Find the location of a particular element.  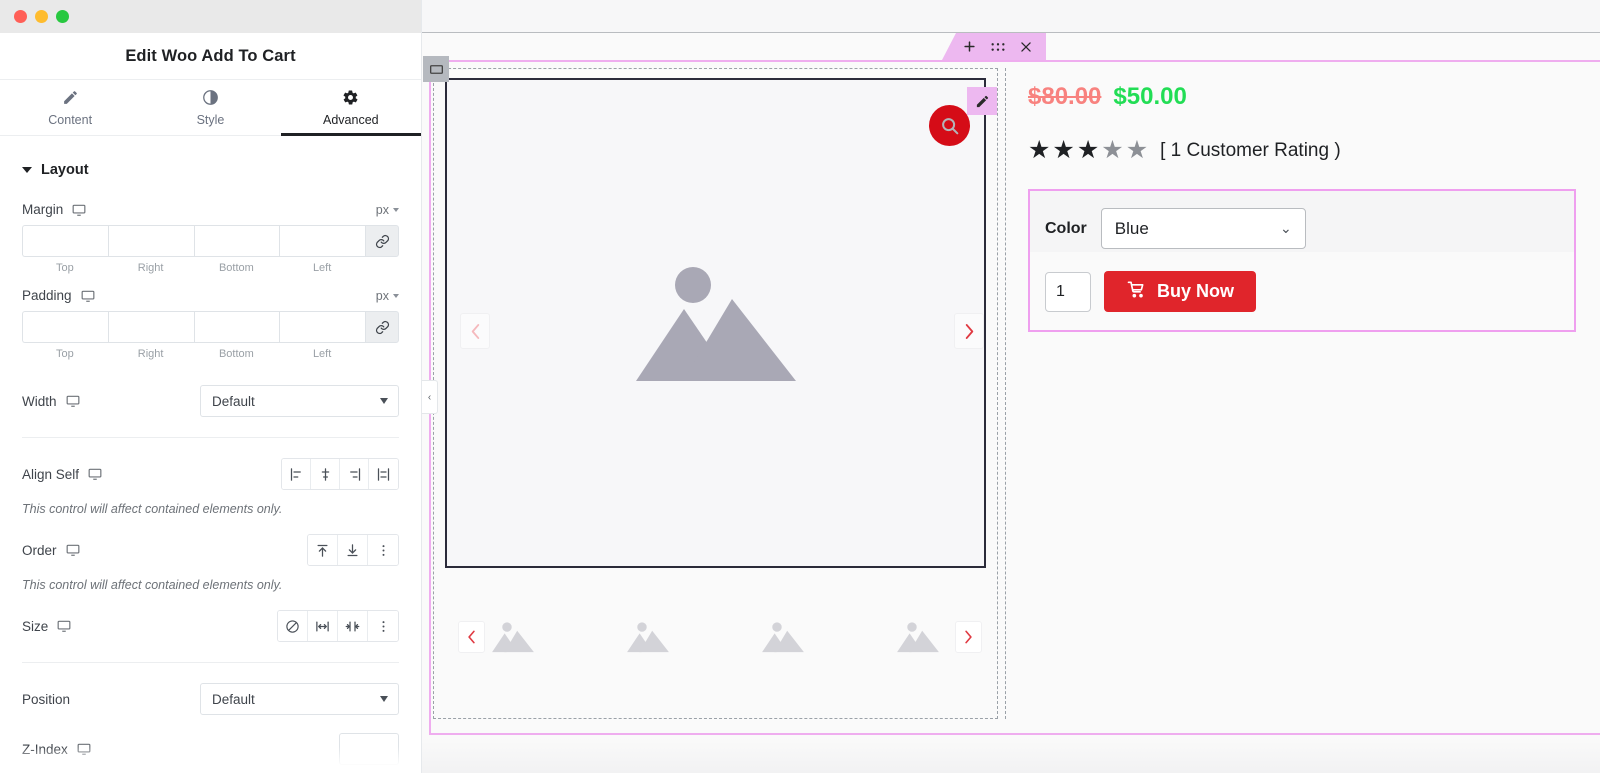

buy-now-button: Buy Now is located at coordinates (1180, 291).